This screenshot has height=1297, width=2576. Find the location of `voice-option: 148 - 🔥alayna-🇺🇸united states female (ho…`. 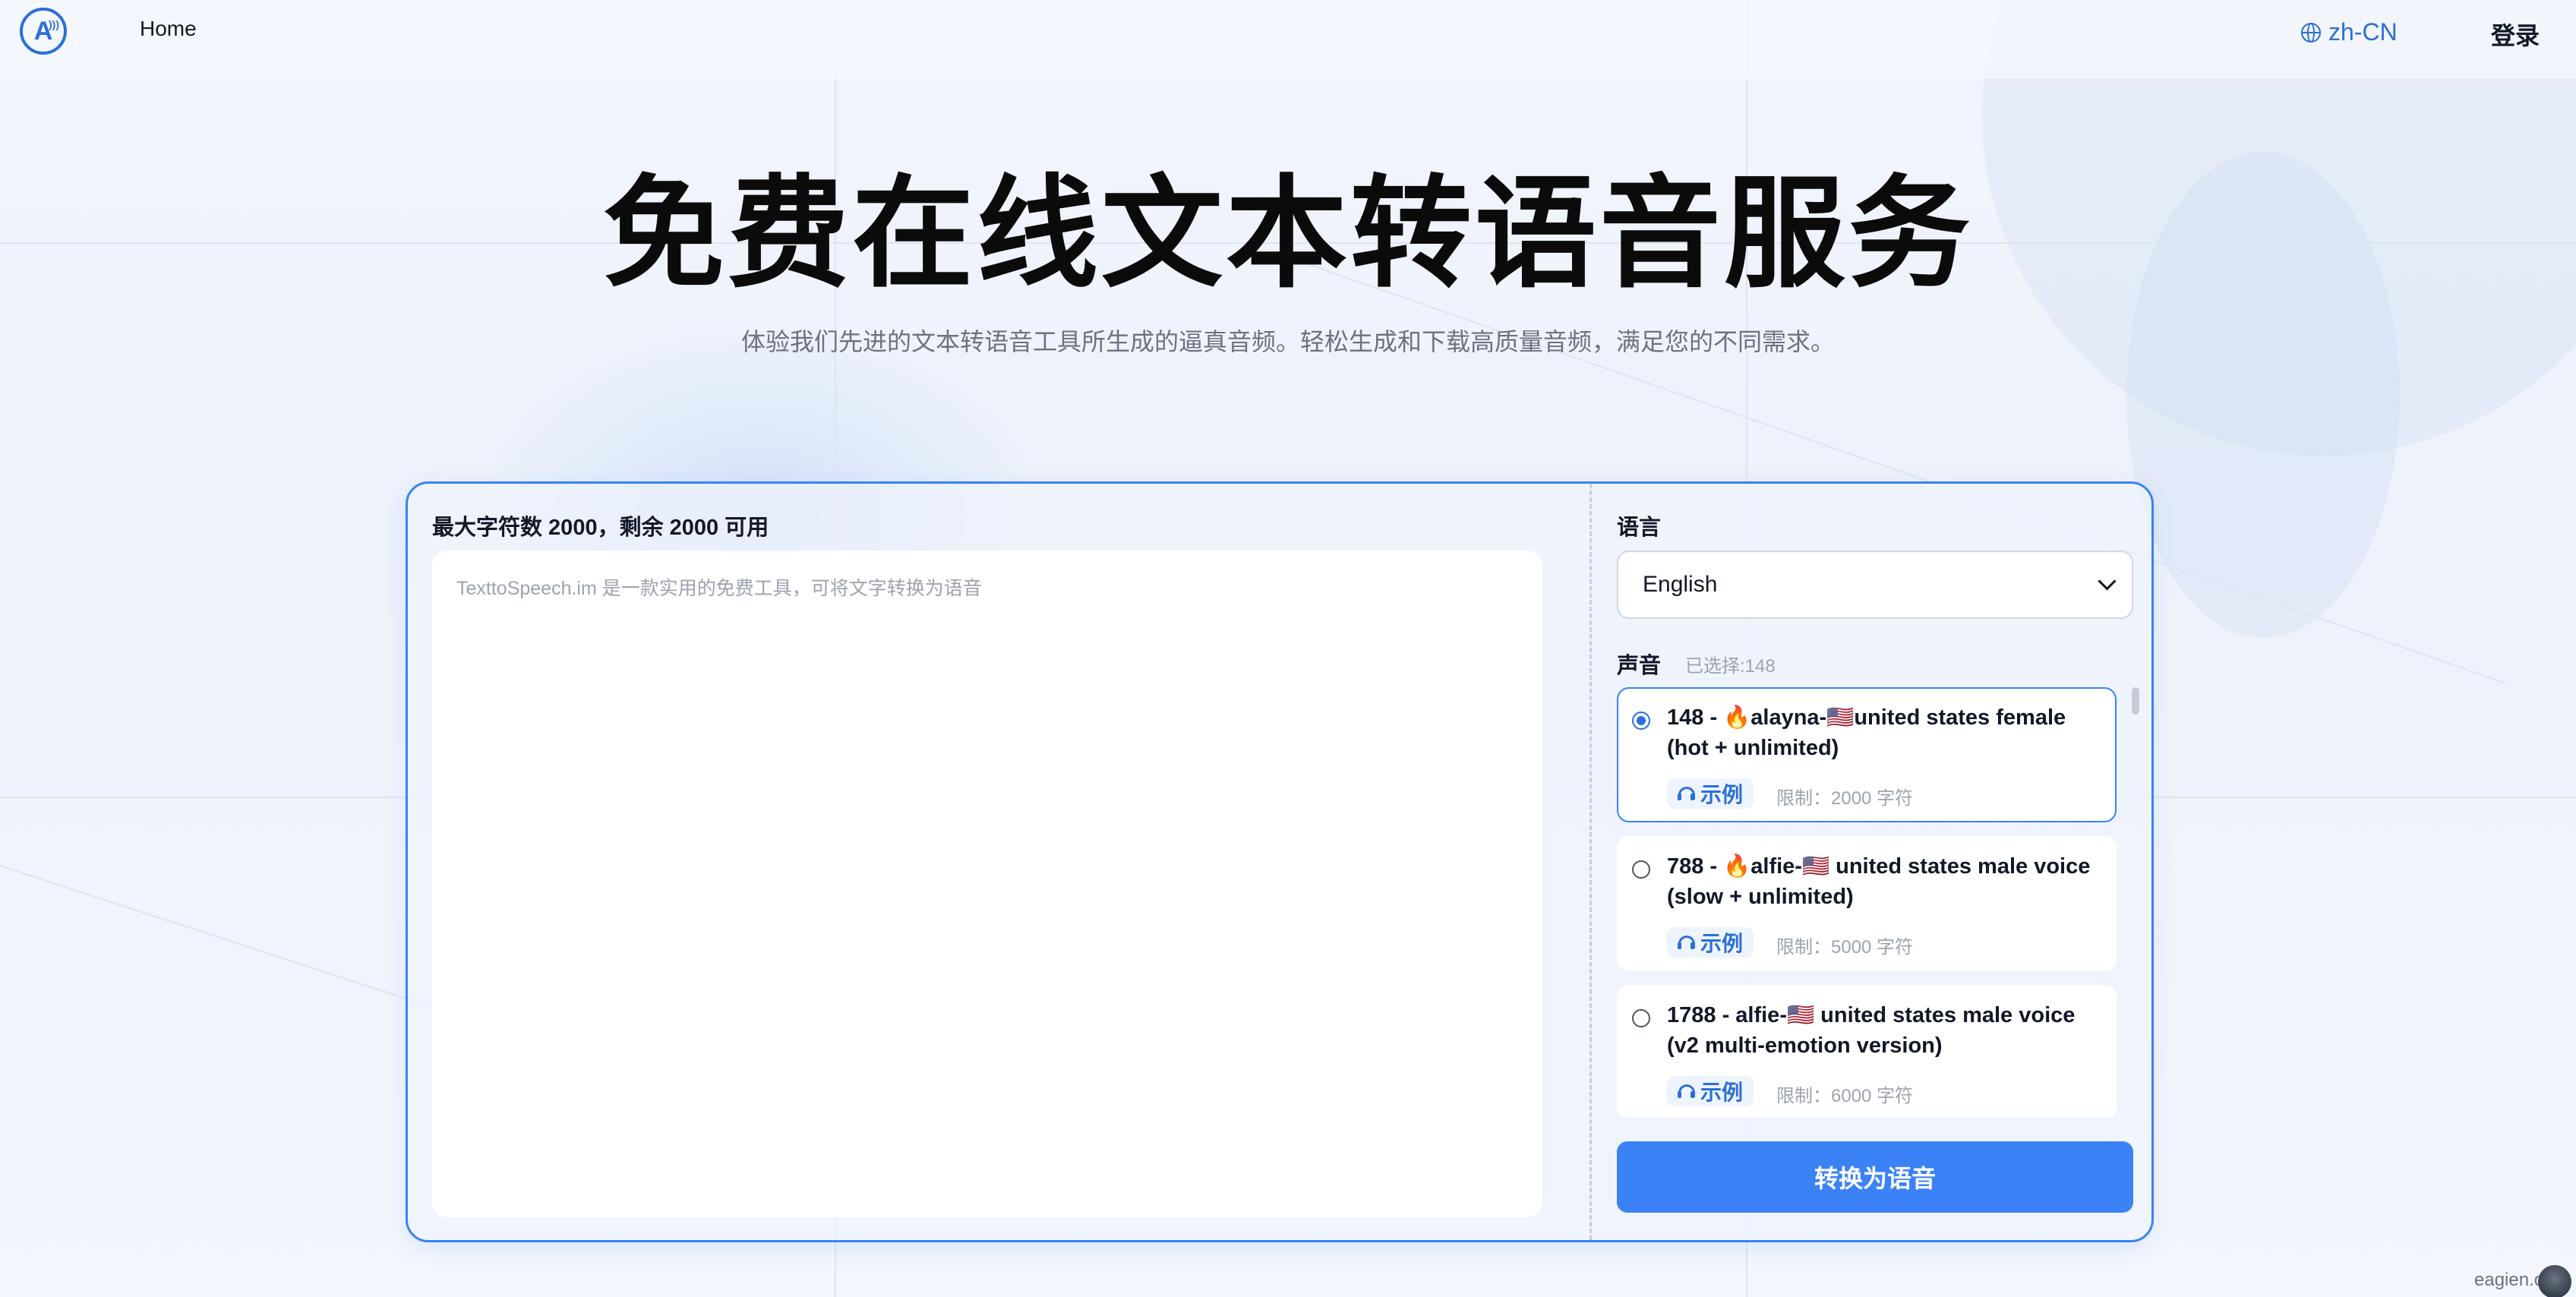

voice-option: 148 - 🔥alayna-🇺🇸united states female (ho… is located at coordinates (1867, 755).